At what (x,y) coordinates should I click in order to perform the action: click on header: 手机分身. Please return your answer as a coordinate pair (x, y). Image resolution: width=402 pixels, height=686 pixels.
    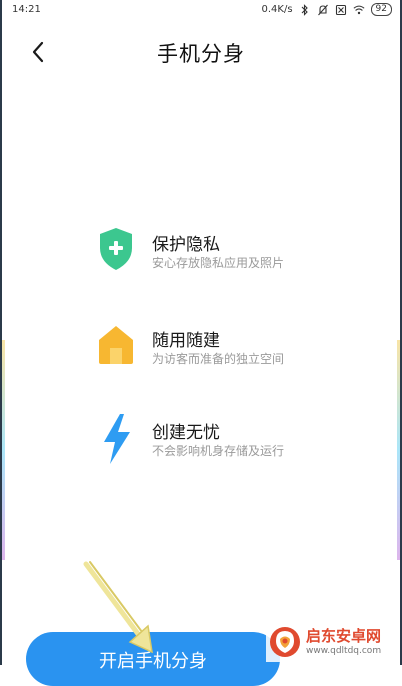
    Looking at the image, I should click on (201, 52).